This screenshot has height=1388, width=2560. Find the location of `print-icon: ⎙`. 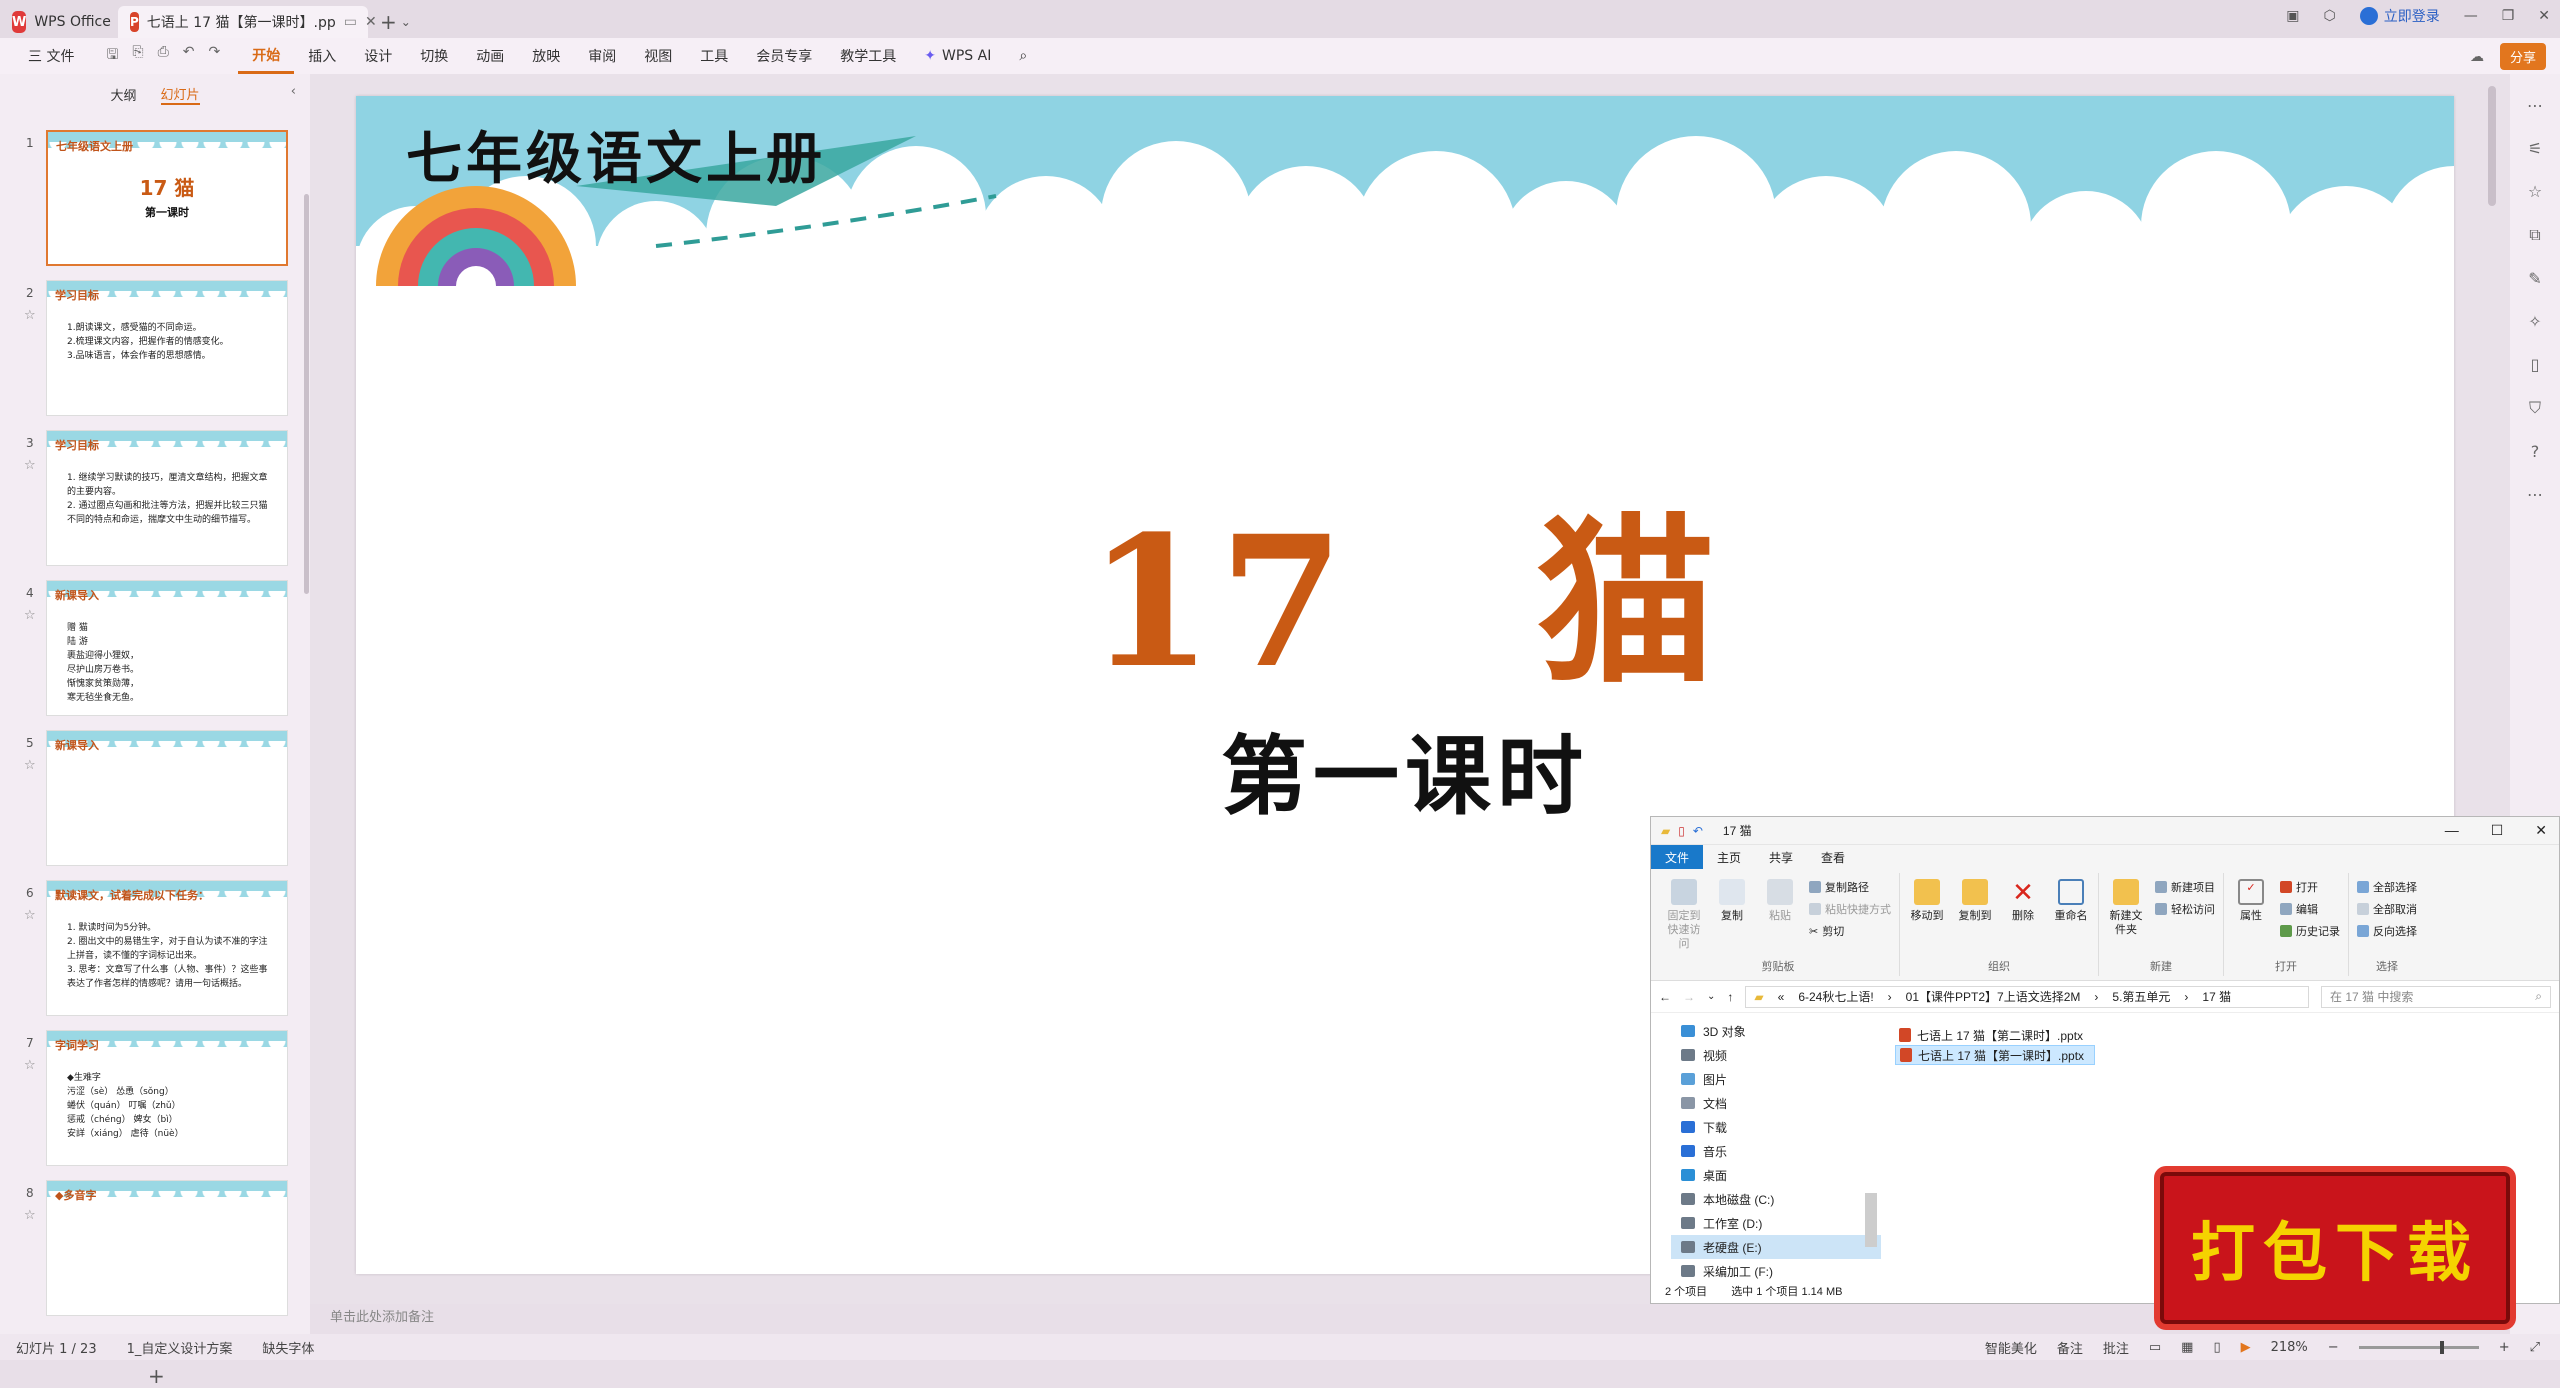

print-icon: ⎙ is located at coordinates (163, 56).